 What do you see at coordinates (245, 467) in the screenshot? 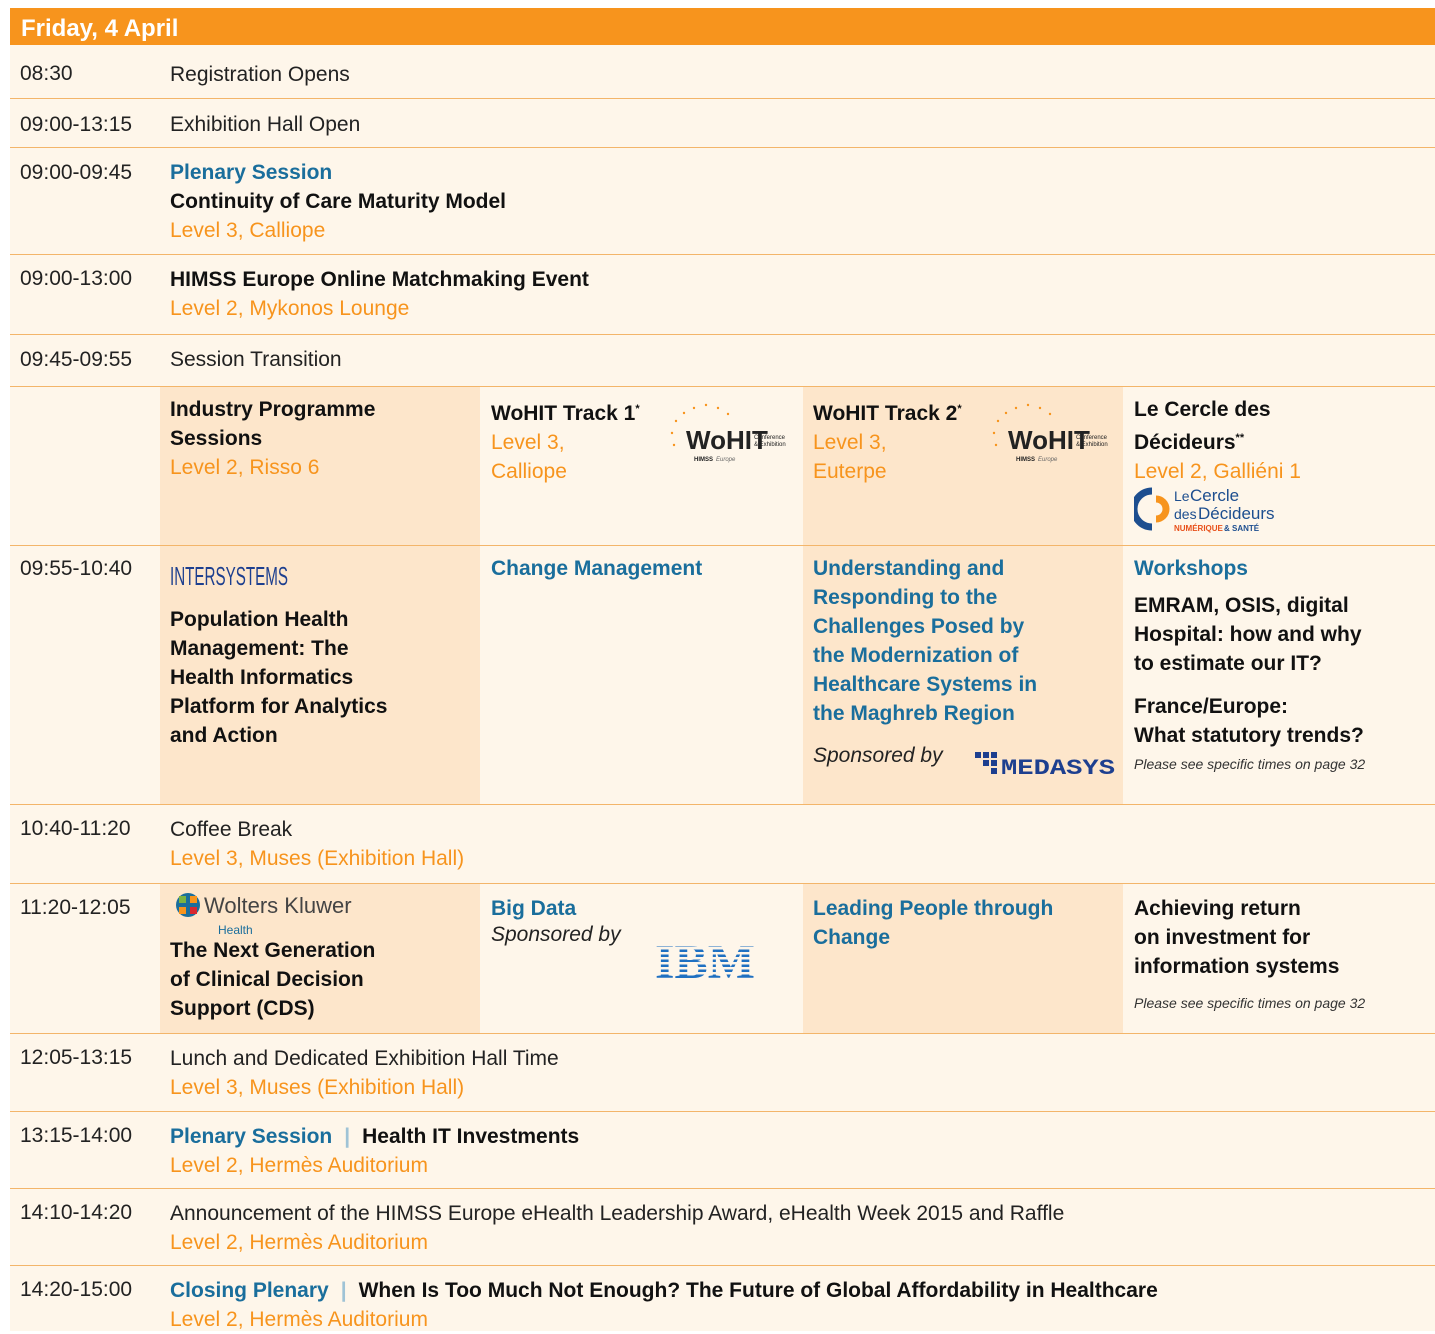
I see `track-location: Level 2, Risso 6` at bounding box center [245, 467].